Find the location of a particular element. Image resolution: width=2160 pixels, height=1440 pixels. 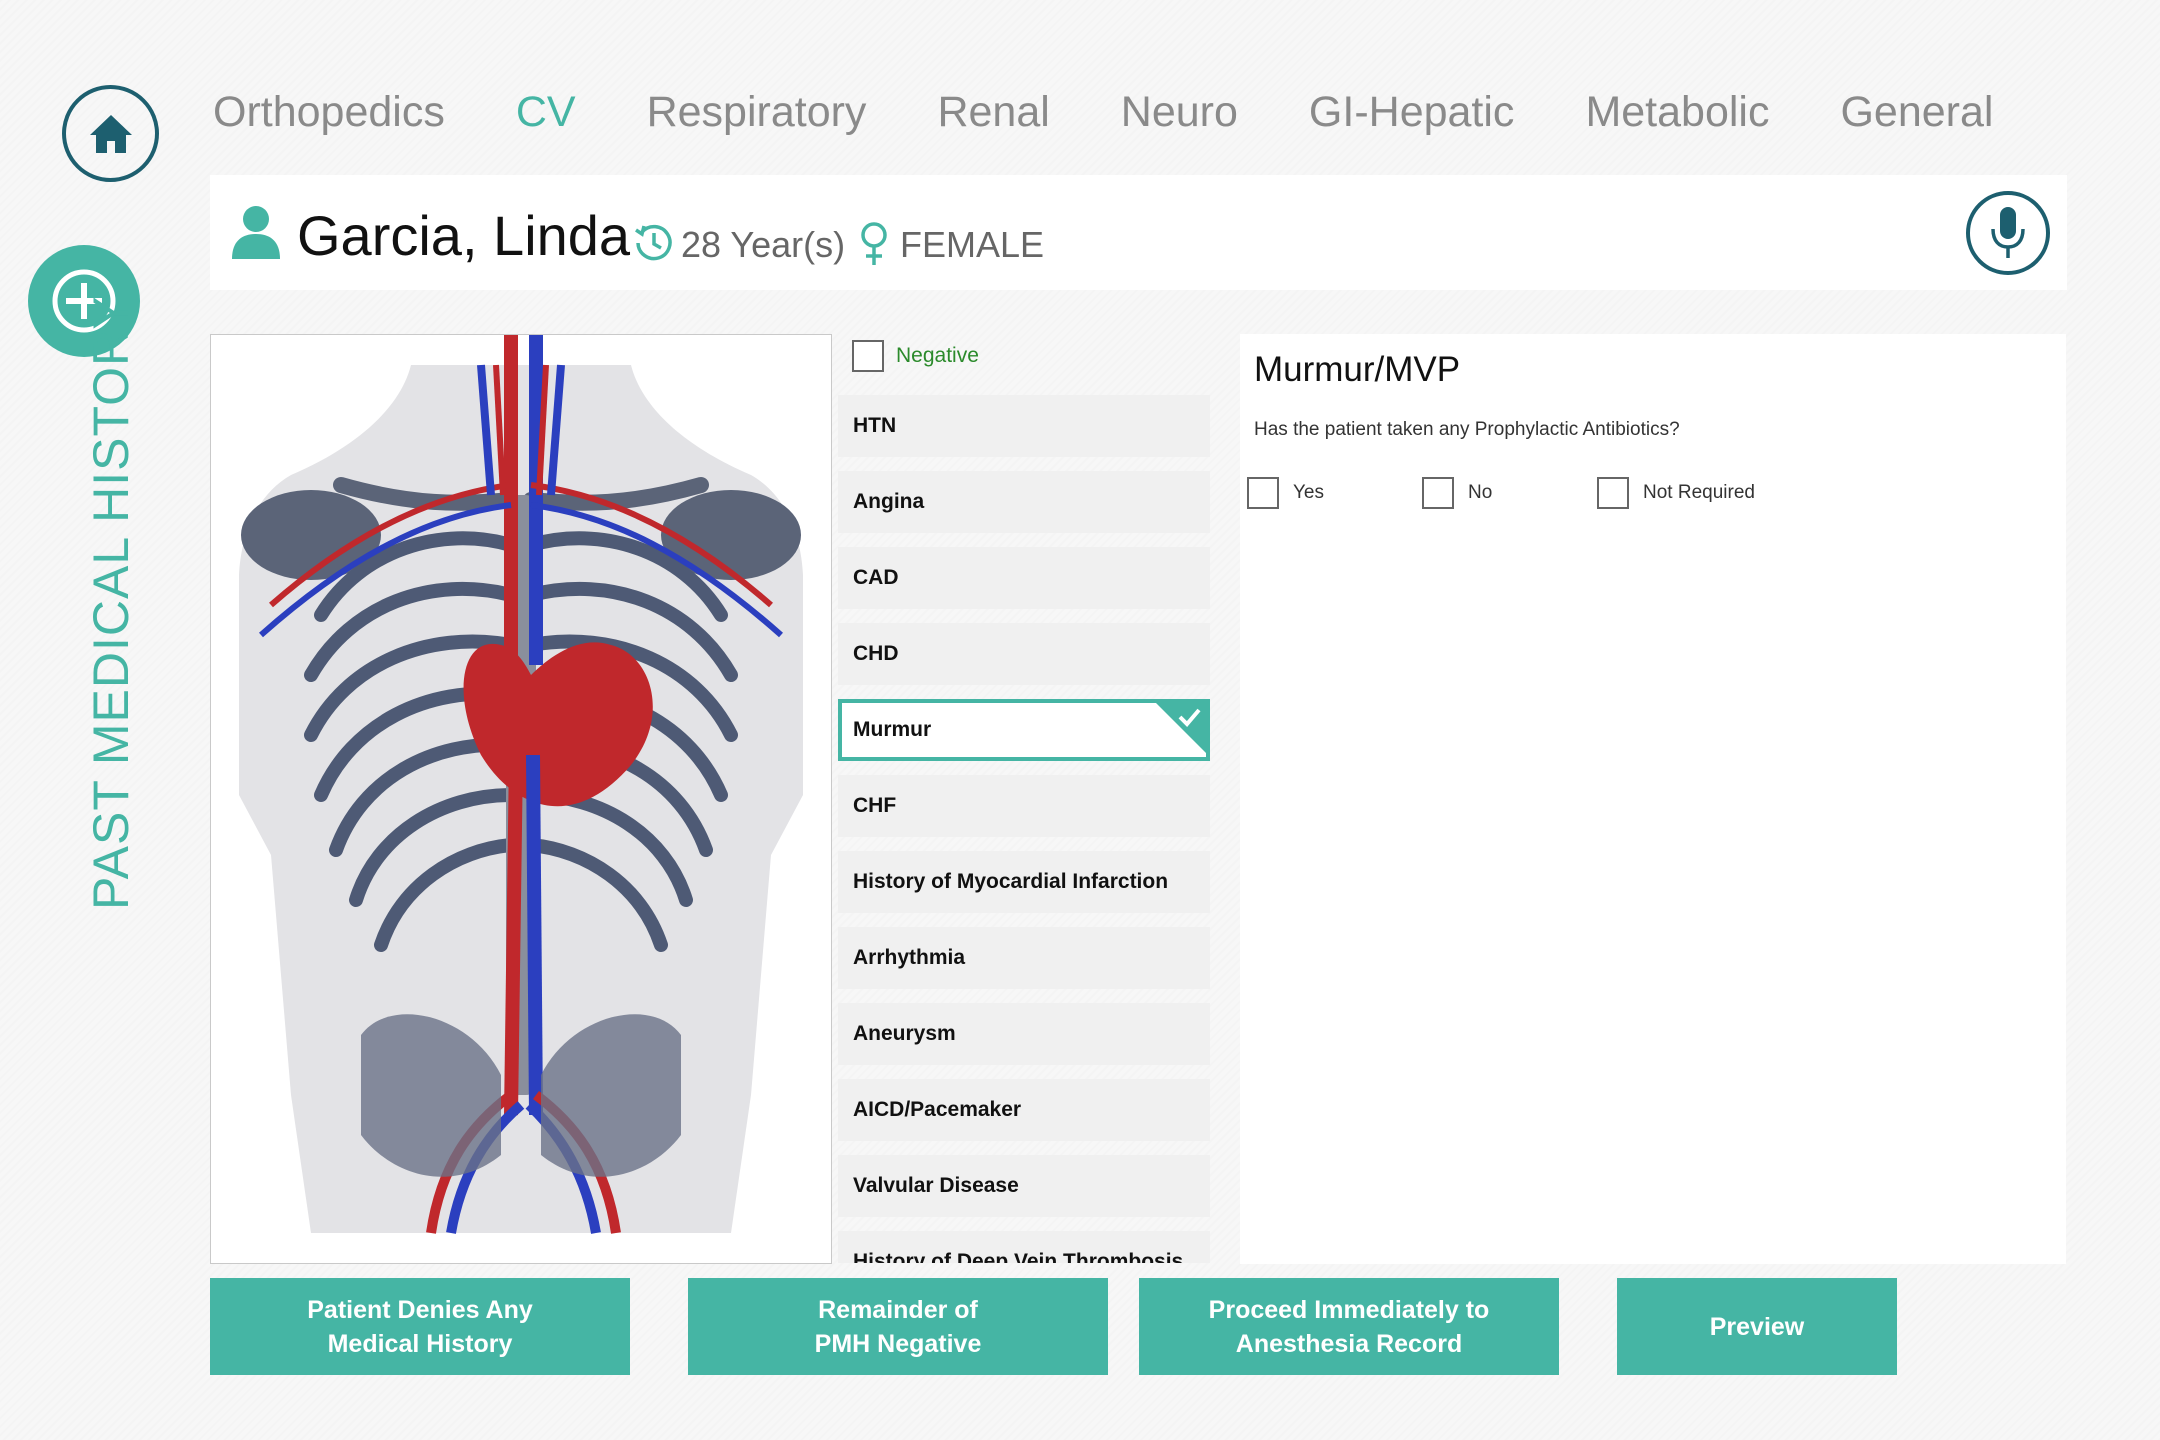

list-item-angina: Angina is located at coordinates (1024, 502).